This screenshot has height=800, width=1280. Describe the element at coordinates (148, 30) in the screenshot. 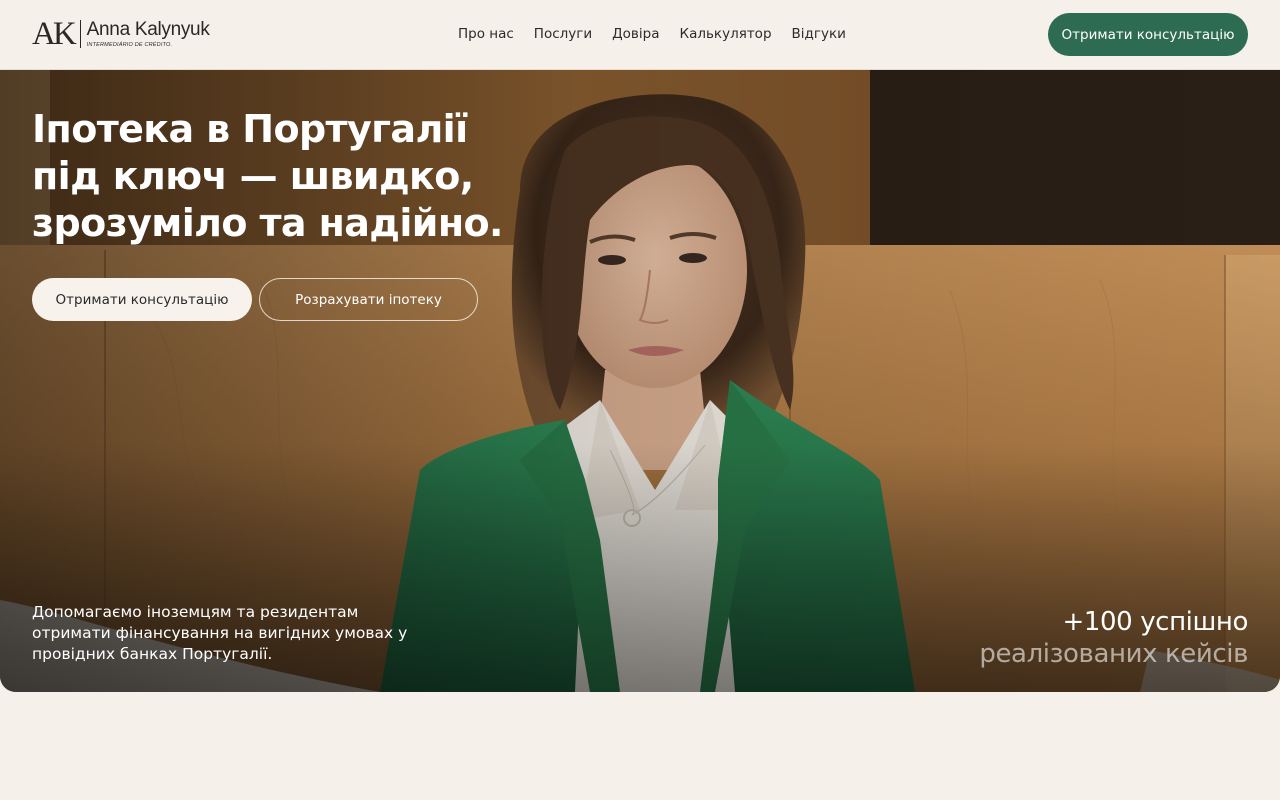

I see `brand-name: Anna Kalynyuk` at that location.